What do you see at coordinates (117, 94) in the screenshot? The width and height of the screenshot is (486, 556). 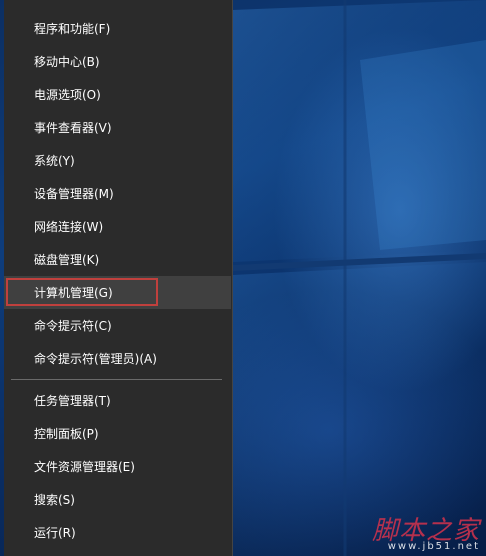 I see `menu-item-power-options: 电源选项(O)` at bounding box center [117, 94].